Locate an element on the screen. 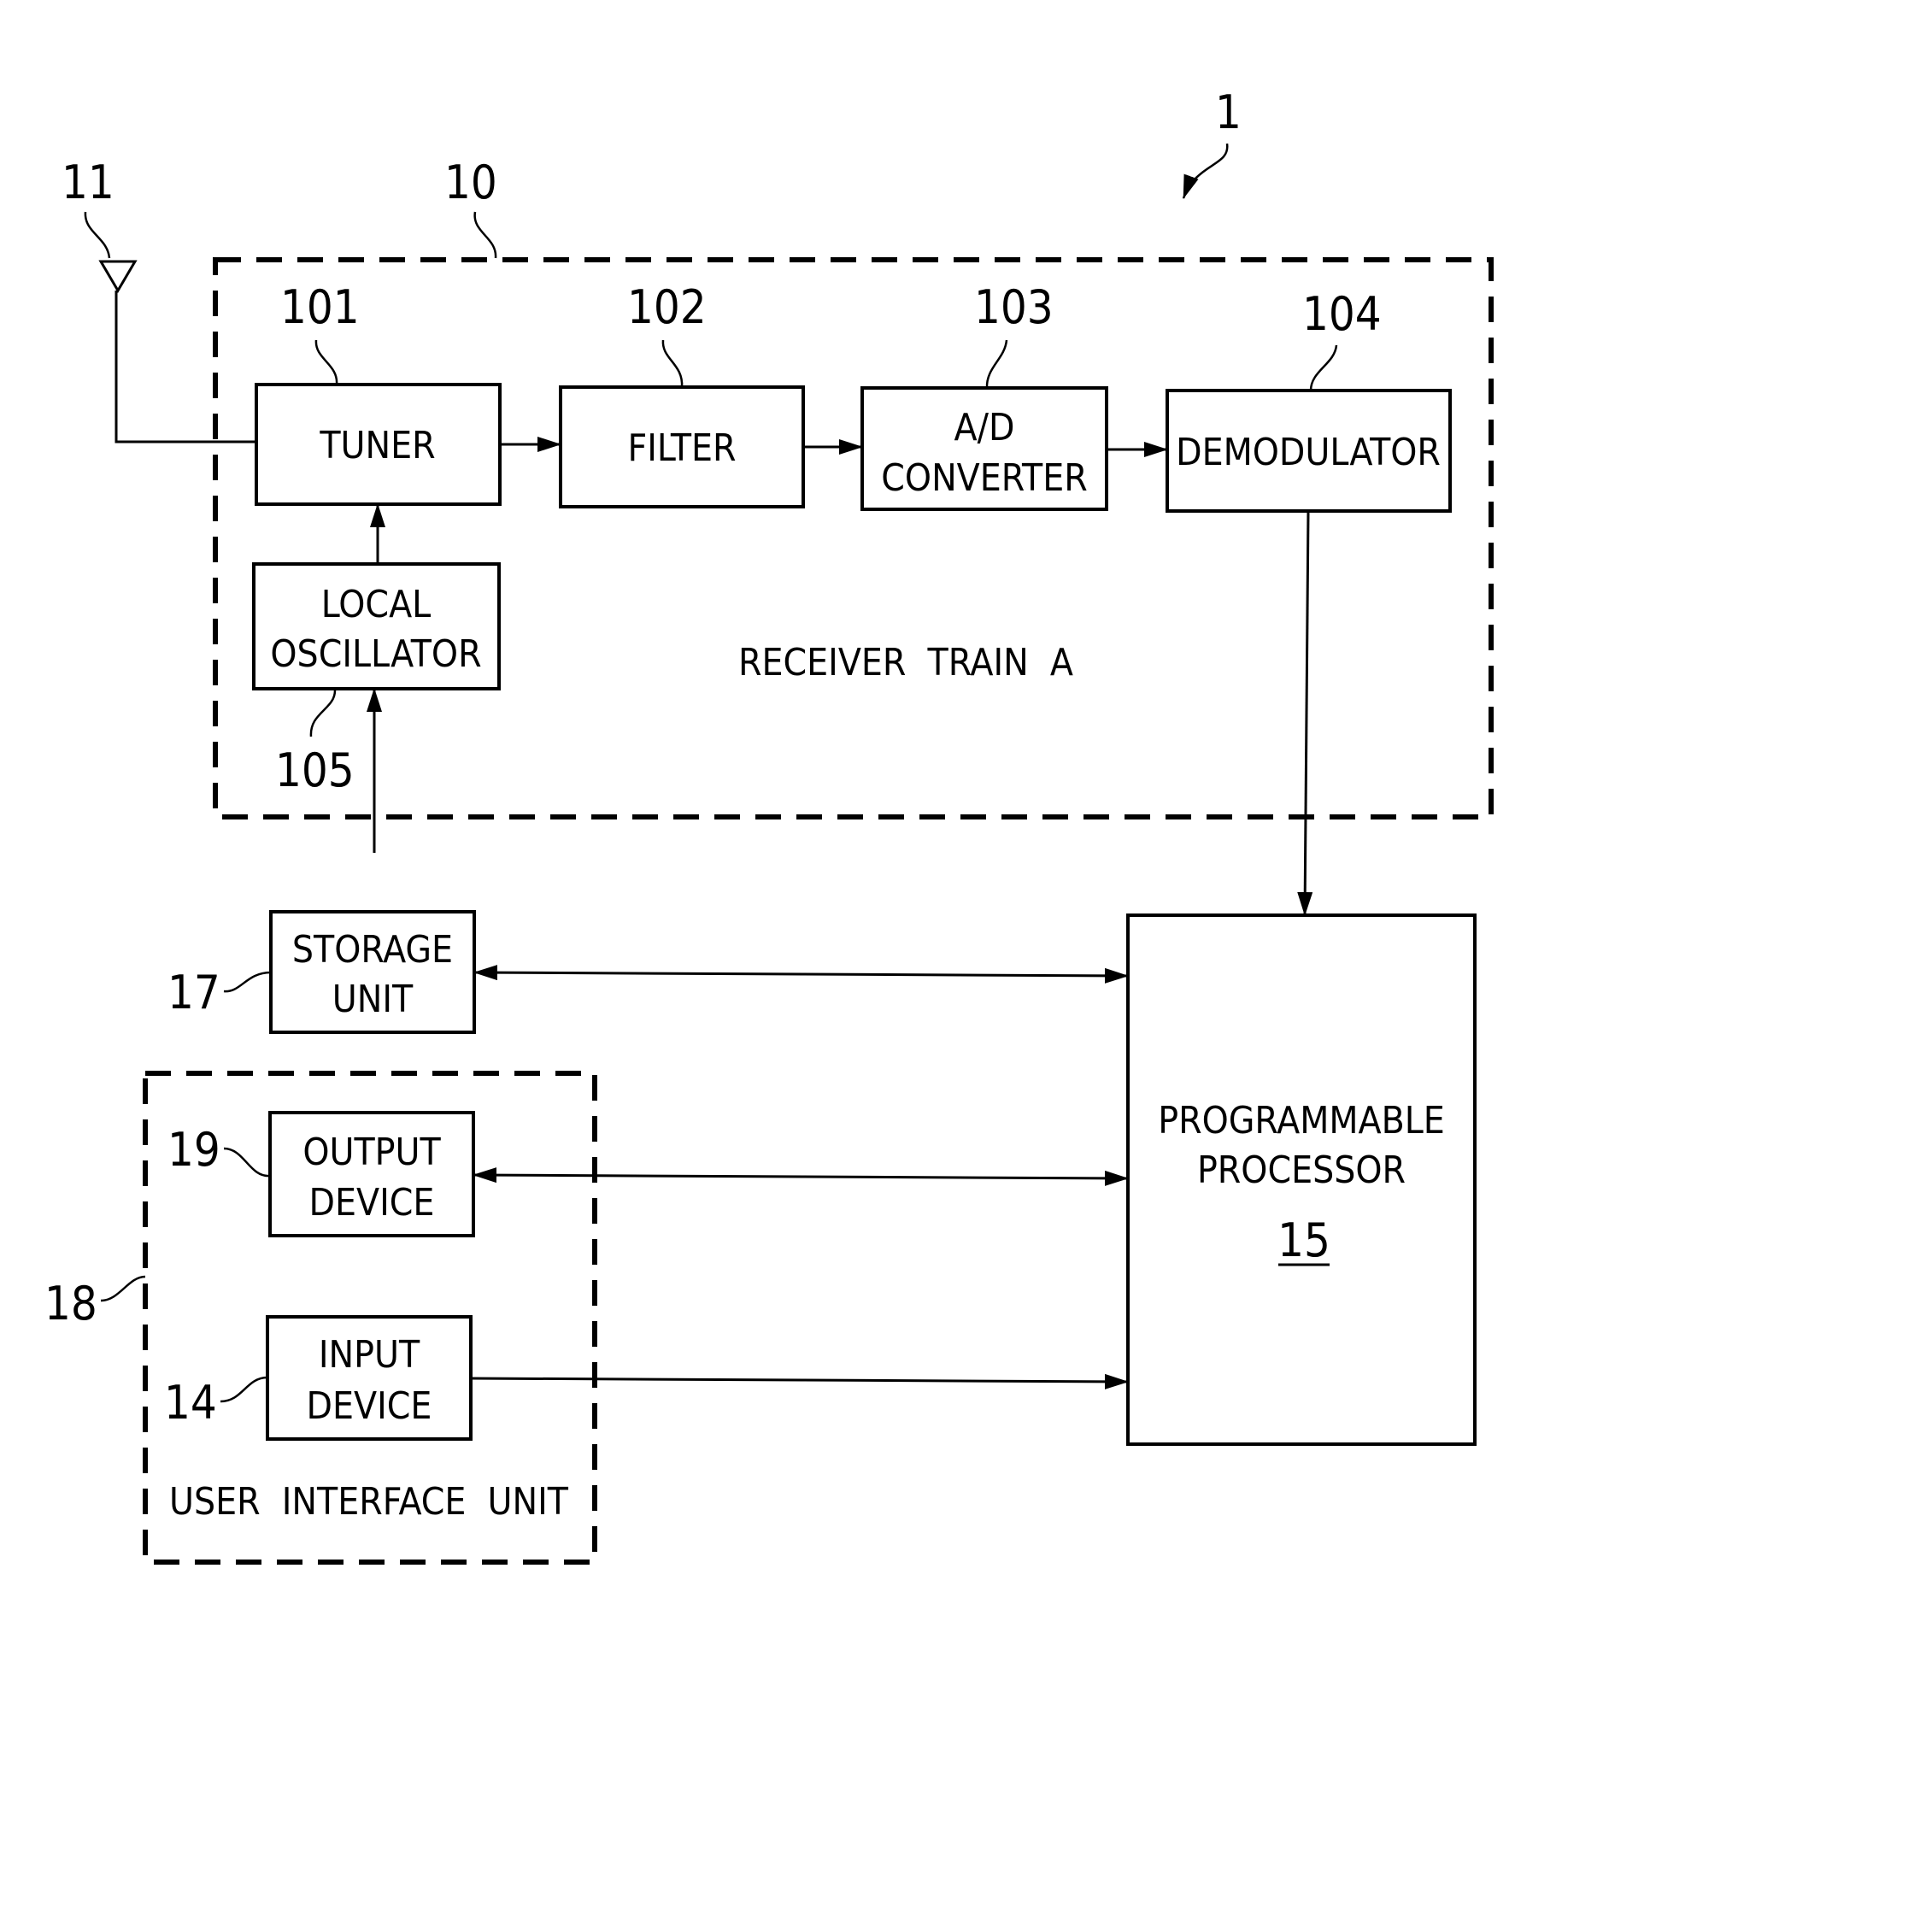 This screenshot has height=1915, width=1932. svg-text: INPUT is located at coordinates (369, 1355).